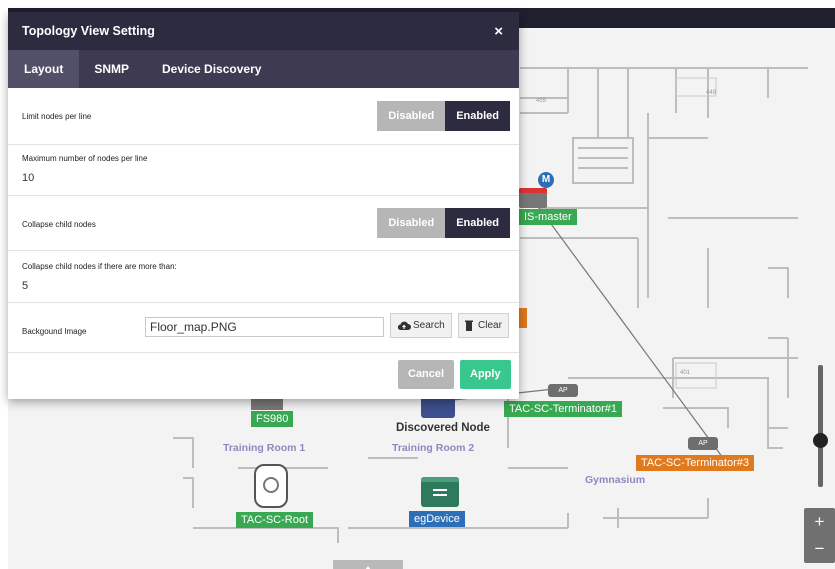 Image resolution: width=835 pixels, height=569 pixels. Describe the element at coordinates (263, 170) in the screenshot. I see `max-nodes-row: Maximum number of nodes per line 10` at that location.